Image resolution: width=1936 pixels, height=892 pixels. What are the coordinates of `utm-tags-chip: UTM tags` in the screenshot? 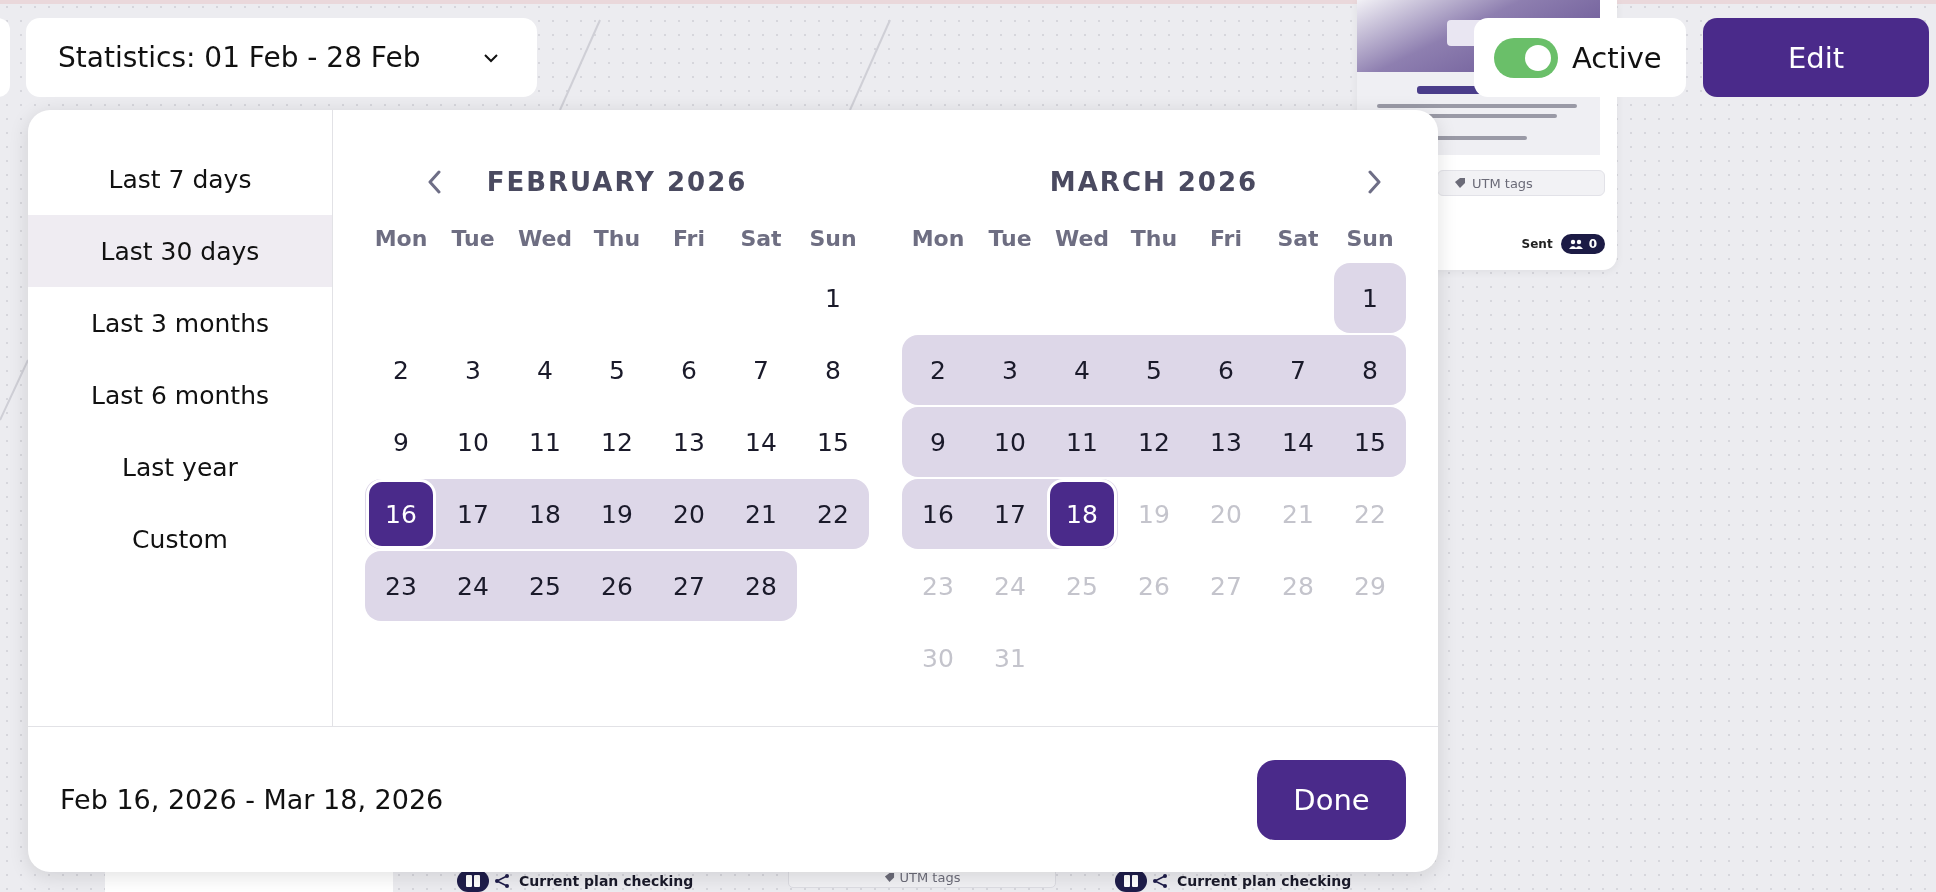 It's located at (1521, 183).